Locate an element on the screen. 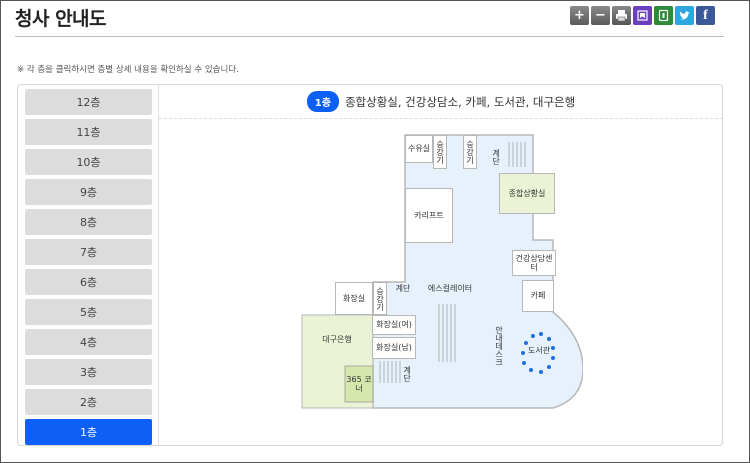 Image resolution: width=750 pixels, height=463 pixels. room-stairs-bottom: 계단 is located at coordinates (407, 374).